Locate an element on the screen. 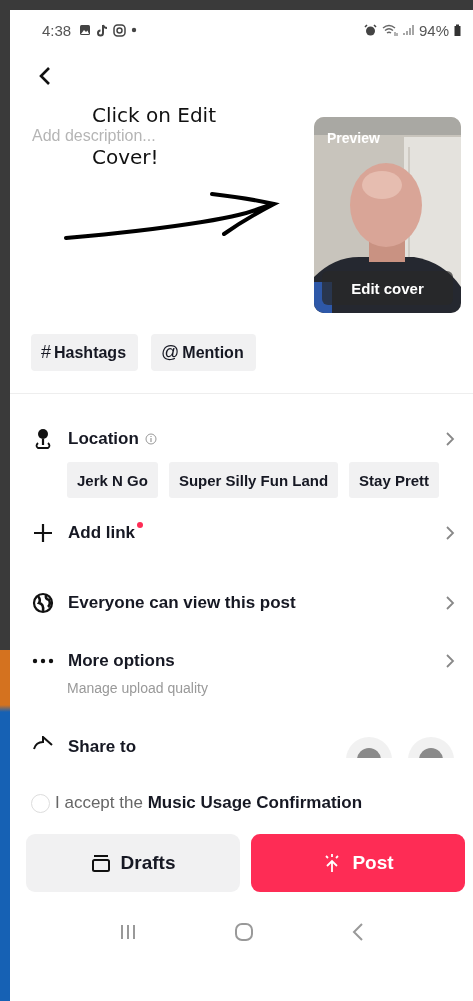 The height and width of the screenshot is (1001, 473). place-chip: Jerk N Go is located at coordinates (112, 480).